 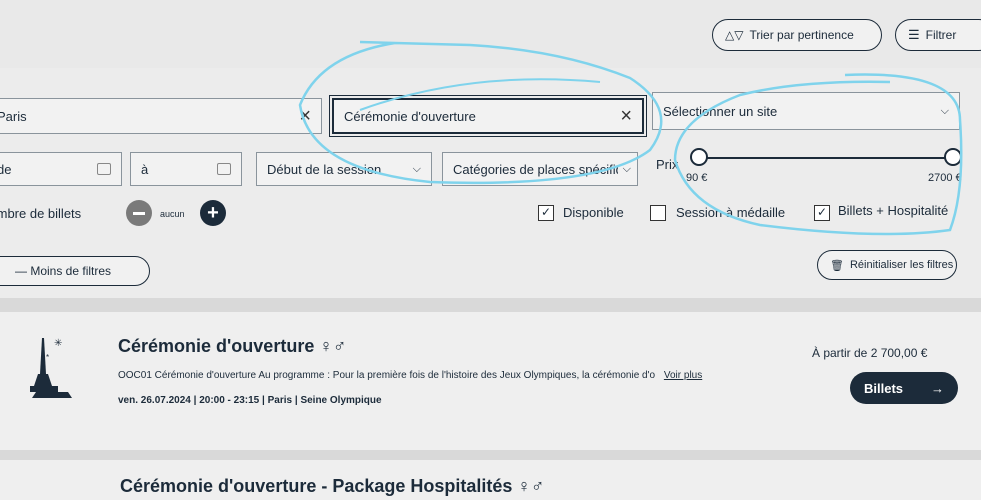 What do you see at coordinates (63, 271) in the screenshot?
I see `less-filters-label: — Moins de filtres` at bounding box center [63, 271].